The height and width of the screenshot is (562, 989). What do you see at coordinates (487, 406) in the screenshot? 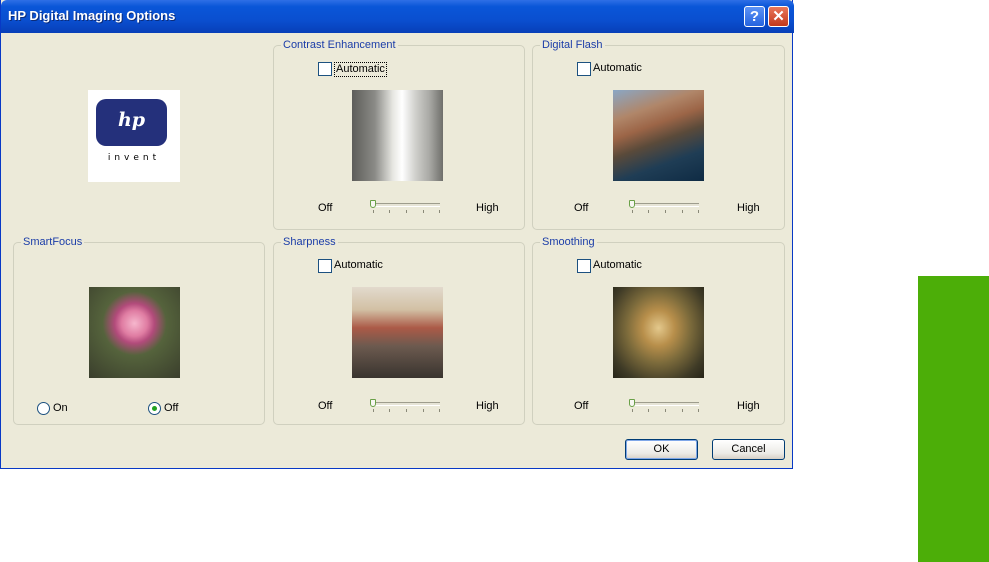
I see `sharpness-max-label: High` at bounding box center [487, 406].